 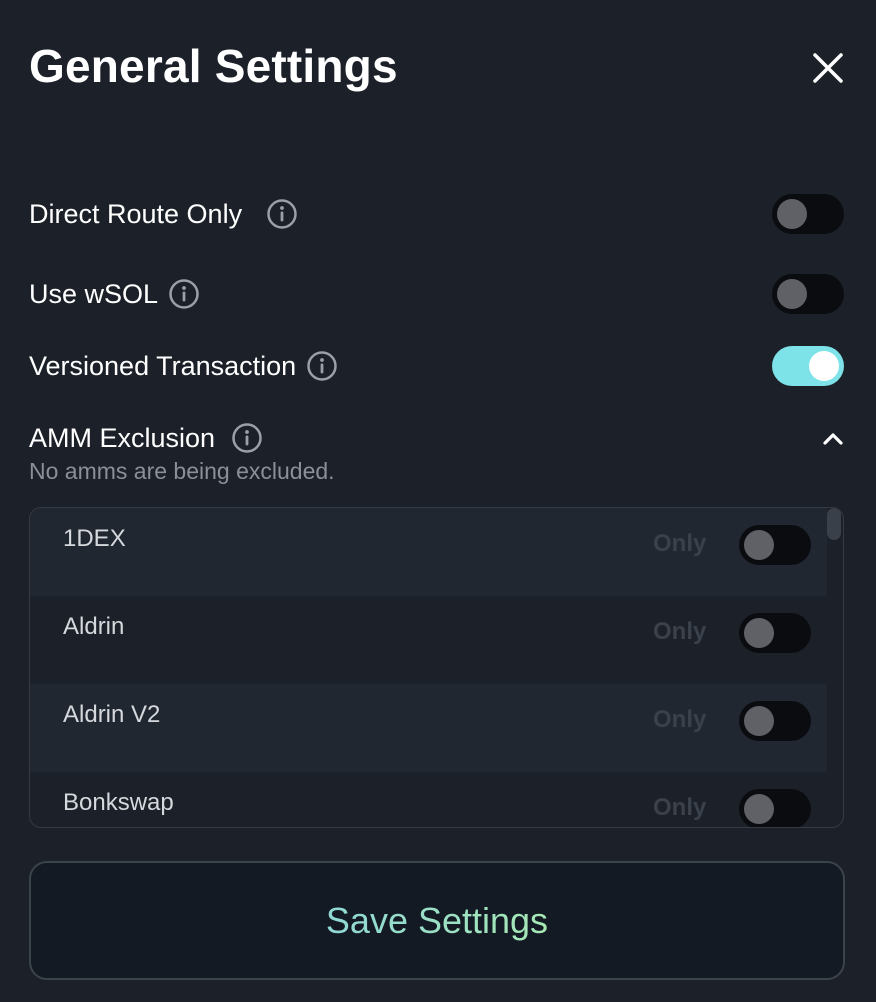 What do you see at coordinates (808, 366) in the screenshot?
I see `toggle-versioned-transaction` at bounding box center [808, 366].